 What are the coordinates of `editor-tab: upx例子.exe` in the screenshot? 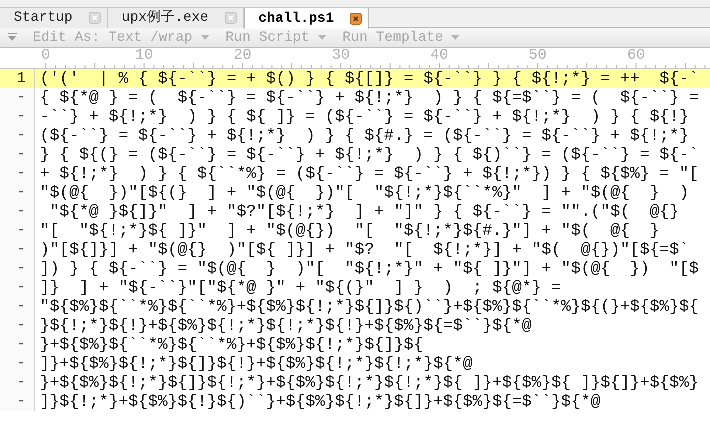 It's located at (176, 18).